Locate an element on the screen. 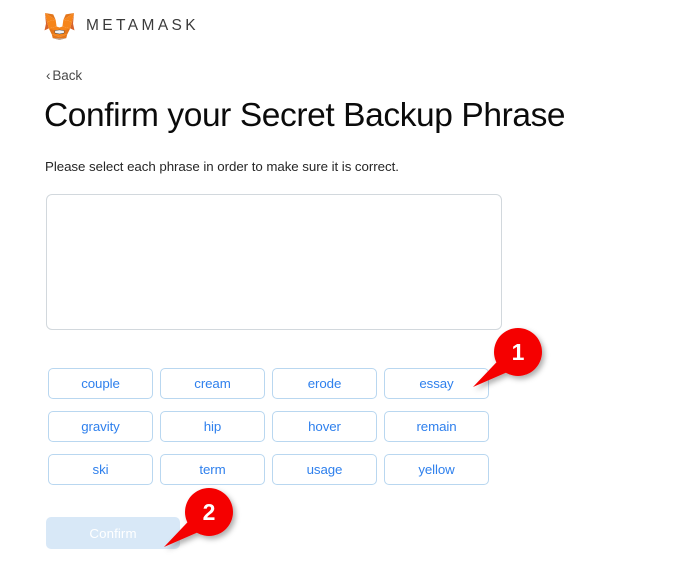 Image resolution: width=683 pixels, height=565 pixels. annotation-marker-2-number: 2 is located at coordinates (209, 512).